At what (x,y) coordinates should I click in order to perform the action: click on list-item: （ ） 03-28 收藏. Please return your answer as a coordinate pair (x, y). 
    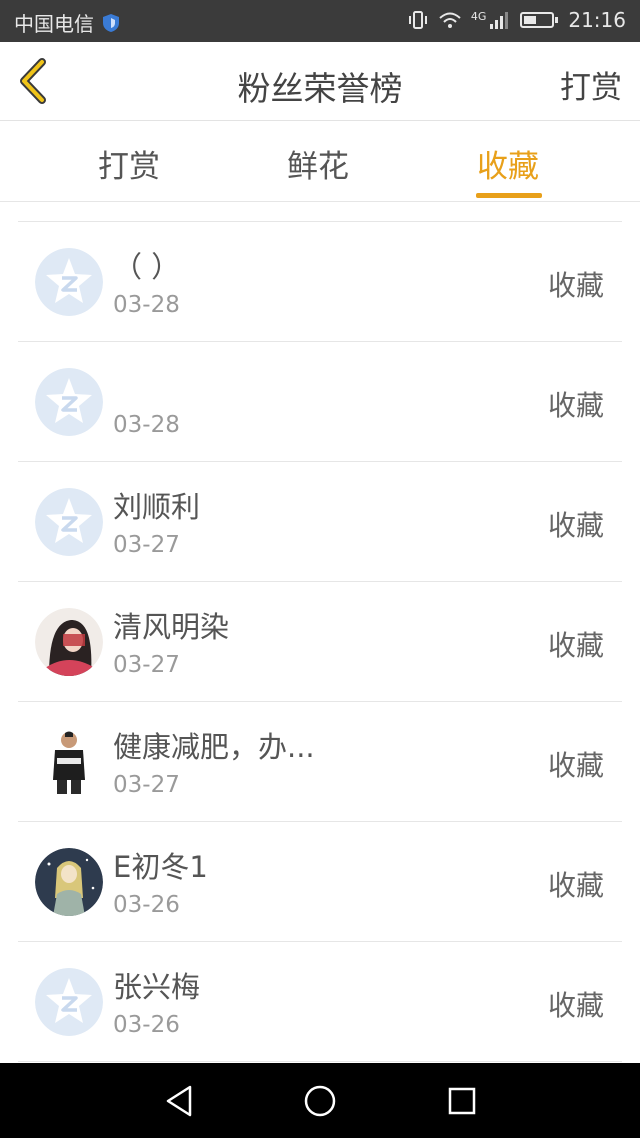
    Looking at the image, I should click on (320, 282).